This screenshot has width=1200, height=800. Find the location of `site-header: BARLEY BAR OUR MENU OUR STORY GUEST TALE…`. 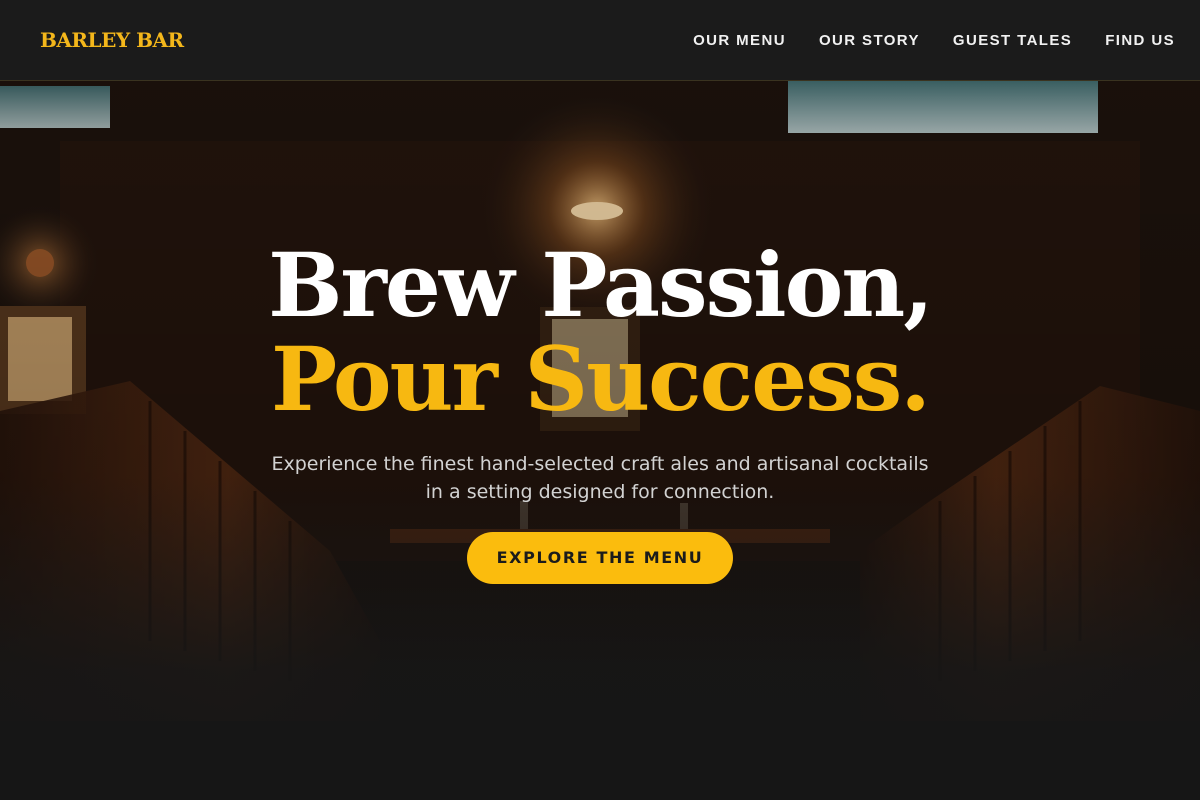

site-header: BARLEY BAR OUR MENU OUR STORY GUEST TALE… is located at coordinates (600, 40).